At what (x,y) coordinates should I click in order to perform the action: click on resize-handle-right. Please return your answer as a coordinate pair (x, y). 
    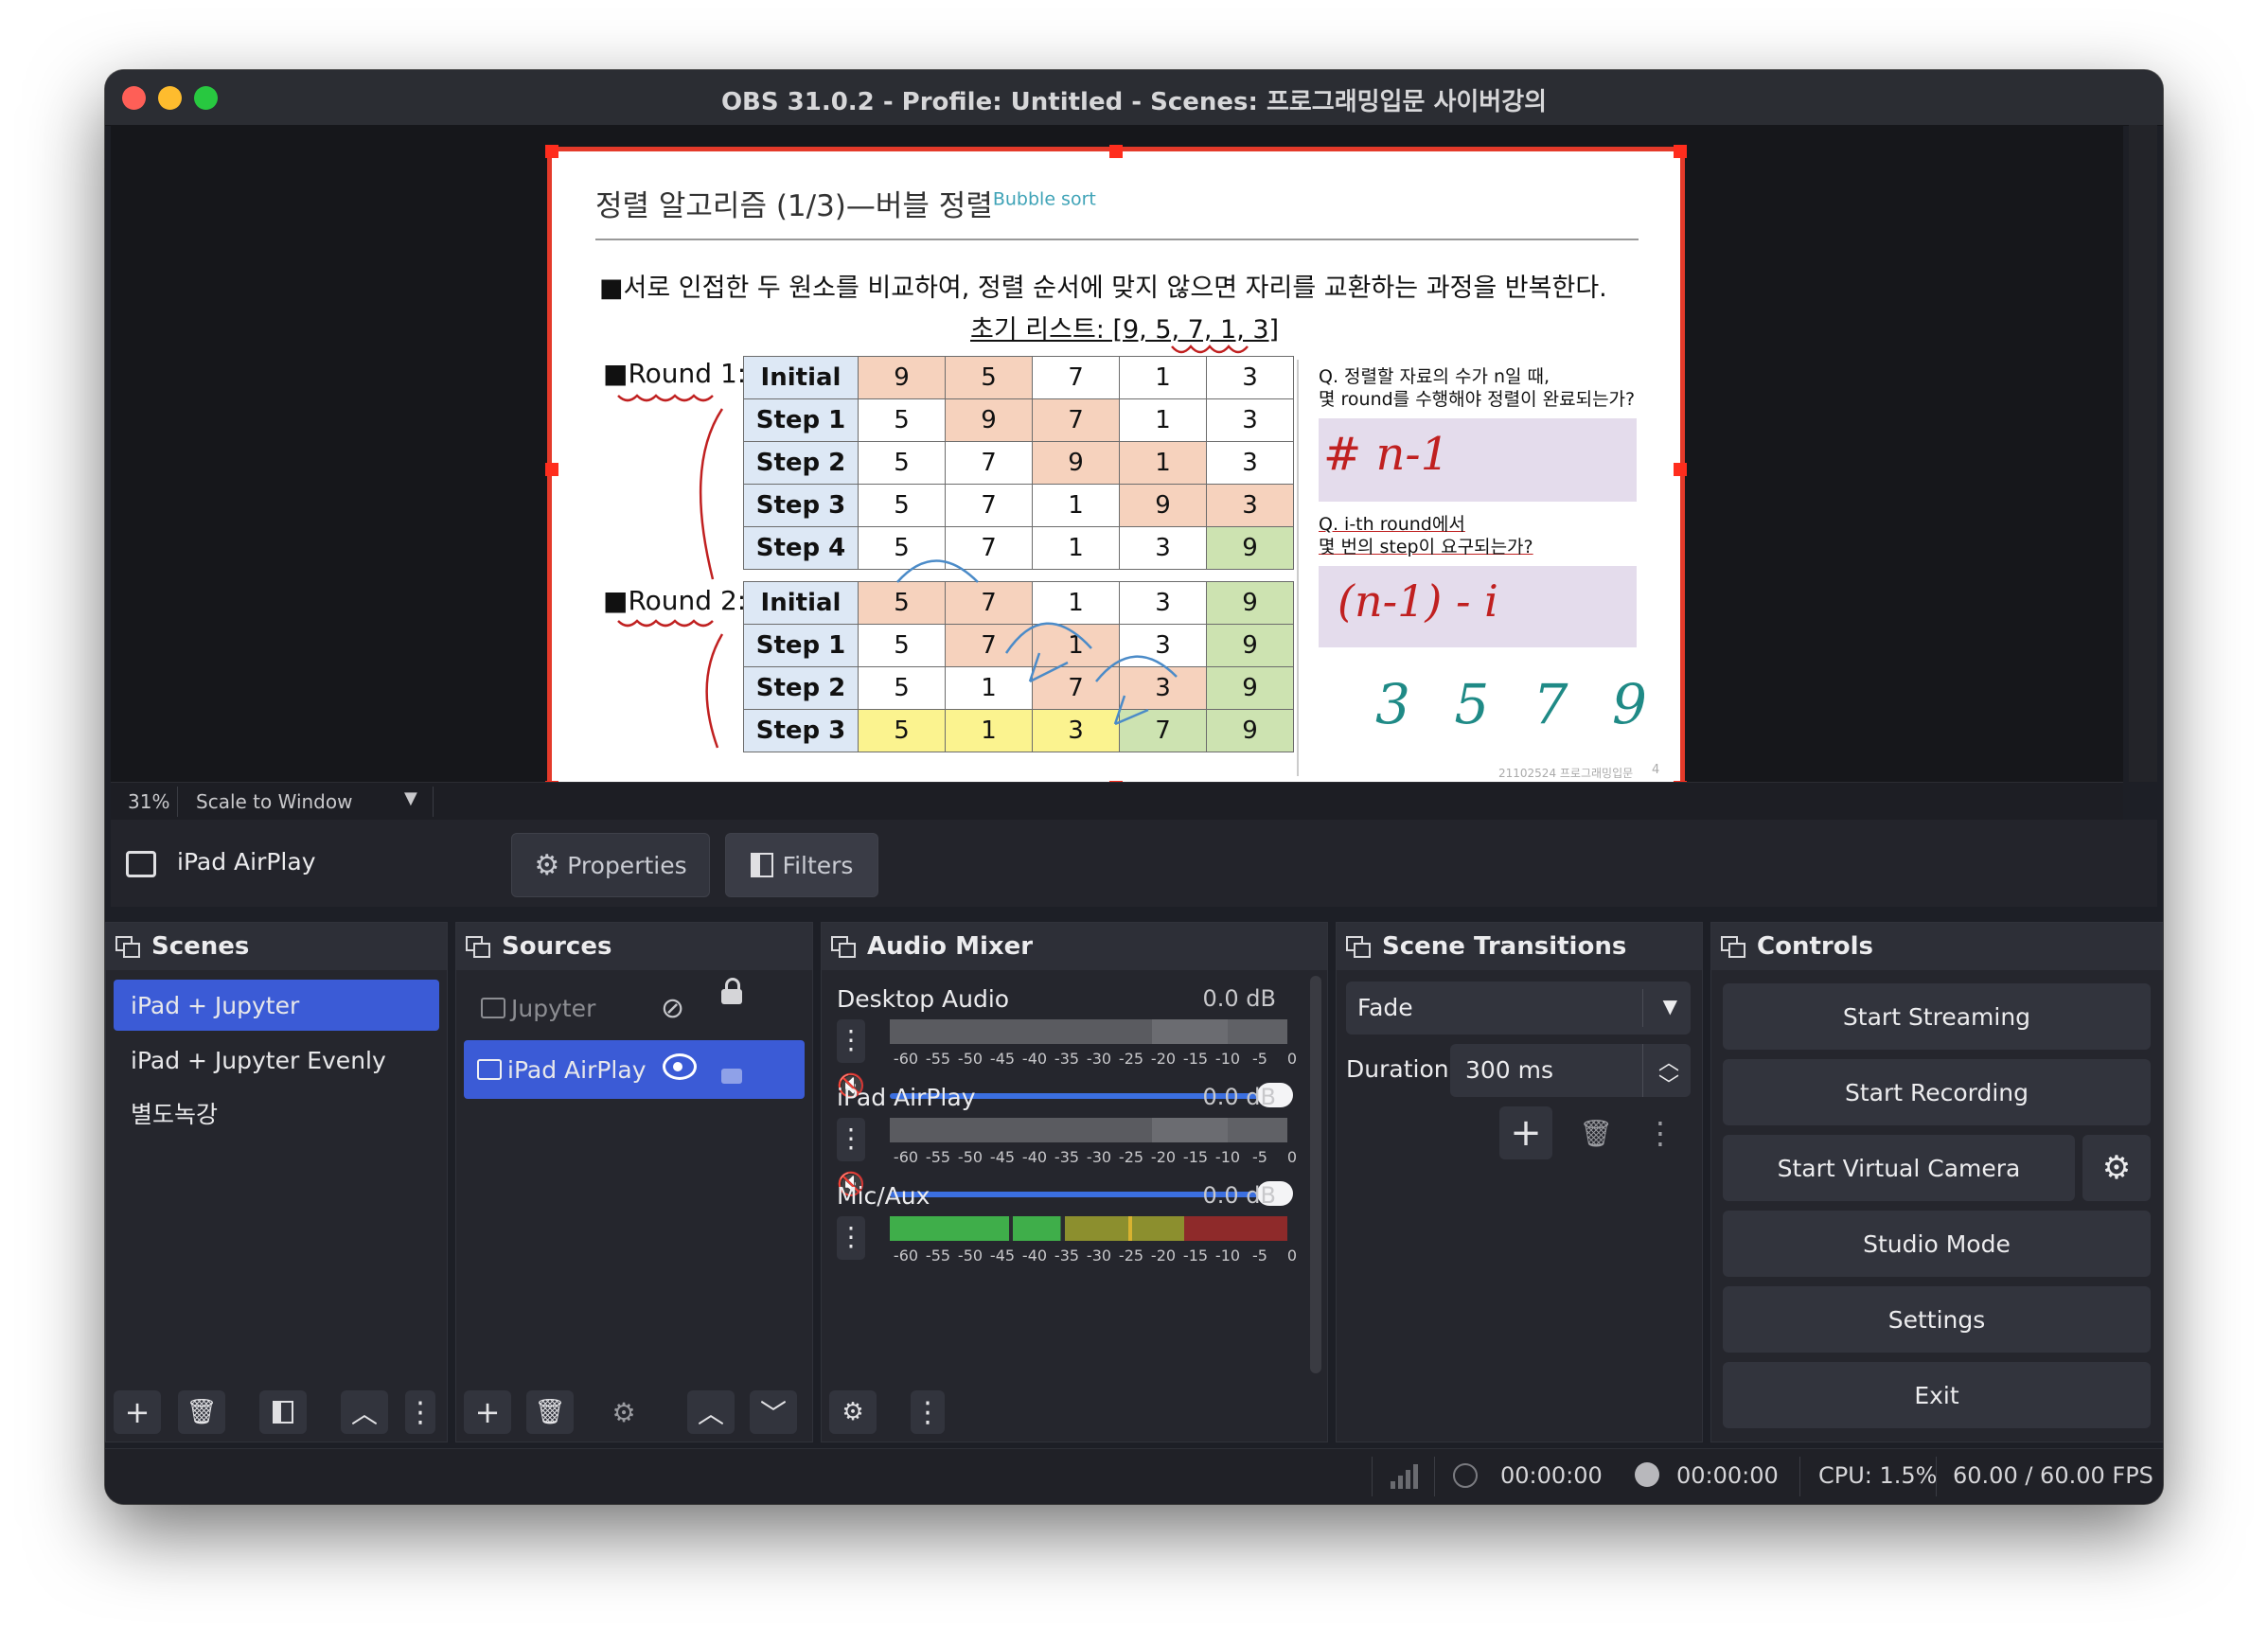
    Looking at the image, I should click on (1680, 469).